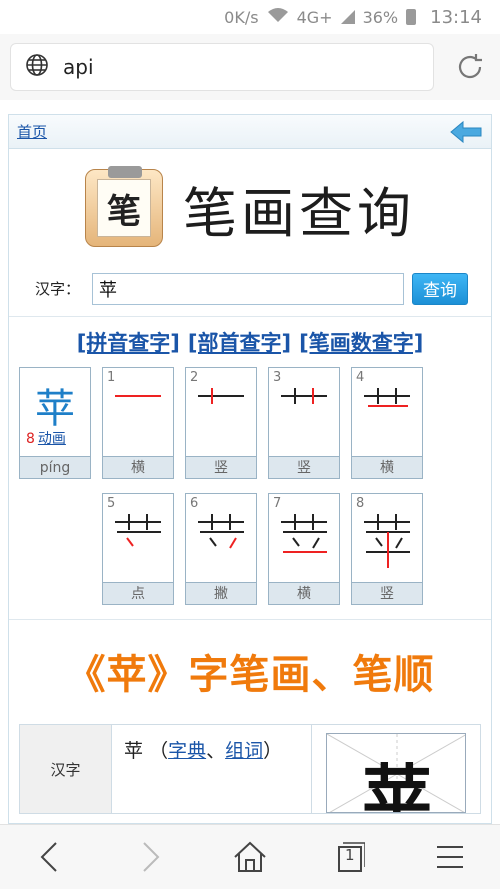 This screenshot has width=500, height=889. What do you see at coordinates (221, 423) in the screenshot?
I see `stroke-cell: 2 竖` at bounding box center [221, 423].